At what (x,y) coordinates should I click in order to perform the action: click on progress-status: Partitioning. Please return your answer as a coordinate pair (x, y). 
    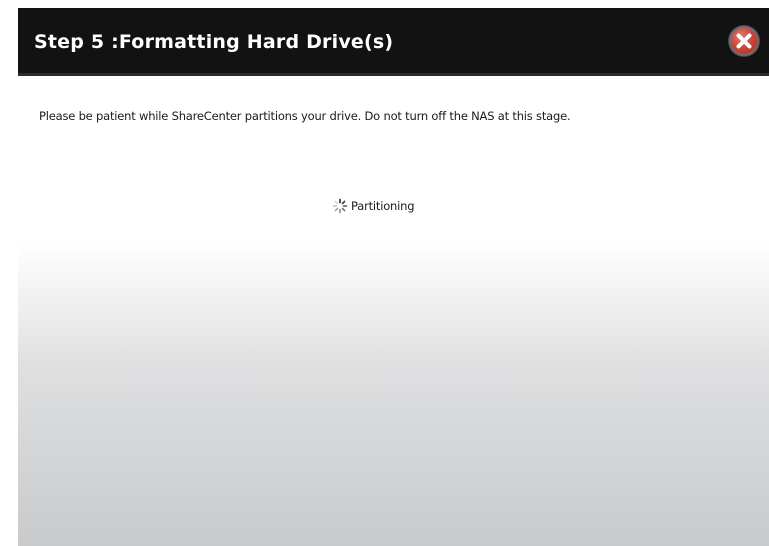
    Looking at the image, I should click on (373, 206).